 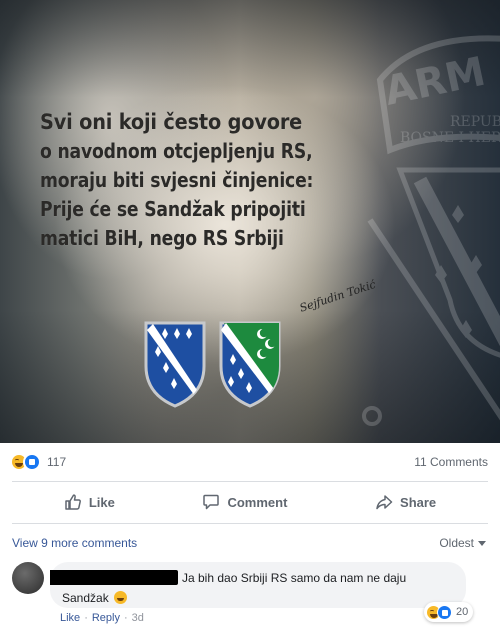 What do you see at coordinates (384, 502) in the screenshot?
I see `share-arrow-icon` at bounding box center [384, 502].